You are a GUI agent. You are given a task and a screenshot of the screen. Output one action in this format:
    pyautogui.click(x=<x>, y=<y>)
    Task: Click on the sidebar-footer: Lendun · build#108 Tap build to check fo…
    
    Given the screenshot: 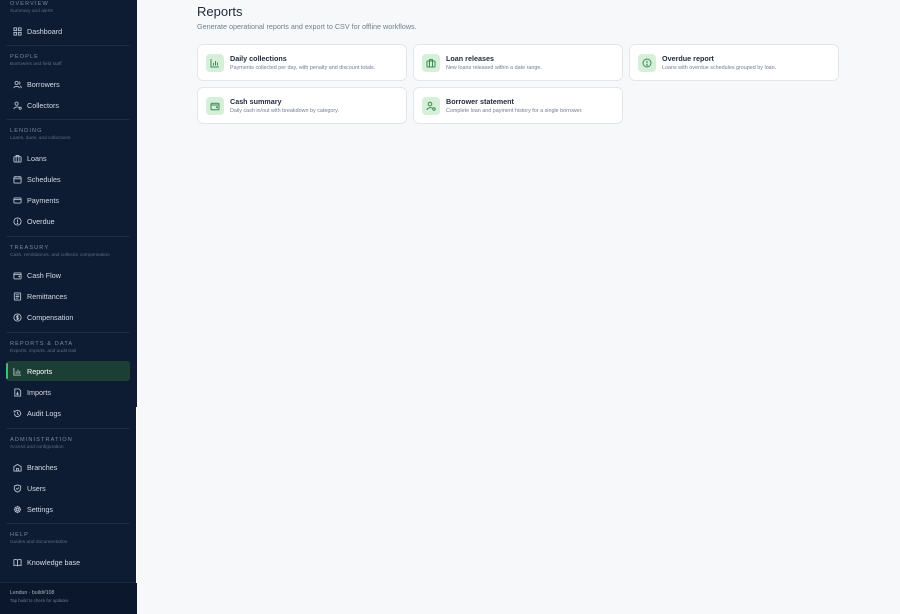 What is the action you would take?
    pyautogui.click(x=68, y=598)
    